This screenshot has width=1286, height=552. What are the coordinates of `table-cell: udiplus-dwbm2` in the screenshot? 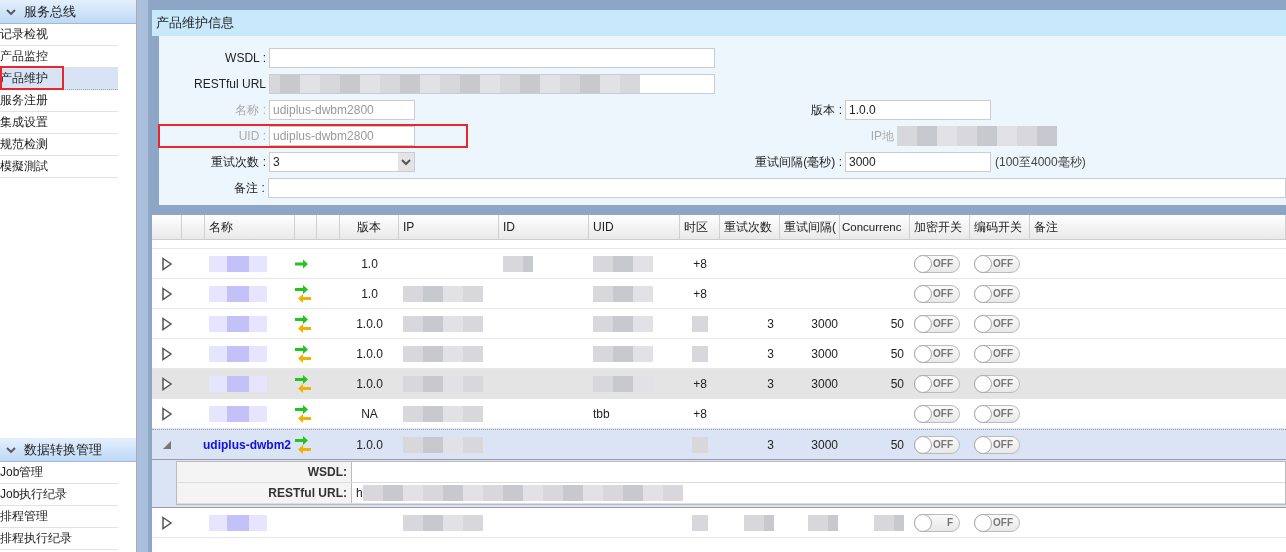 It's located at (247, 444).